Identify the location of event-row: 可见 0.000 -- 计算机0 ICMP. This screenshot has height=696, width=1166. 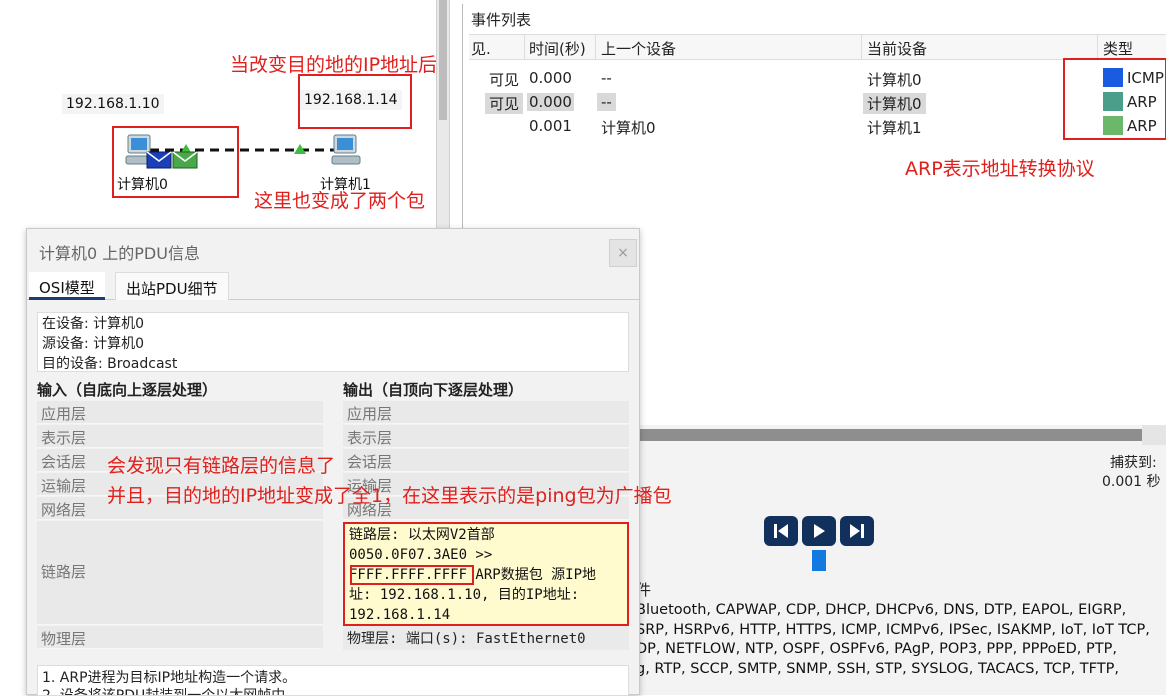
(817, 78).